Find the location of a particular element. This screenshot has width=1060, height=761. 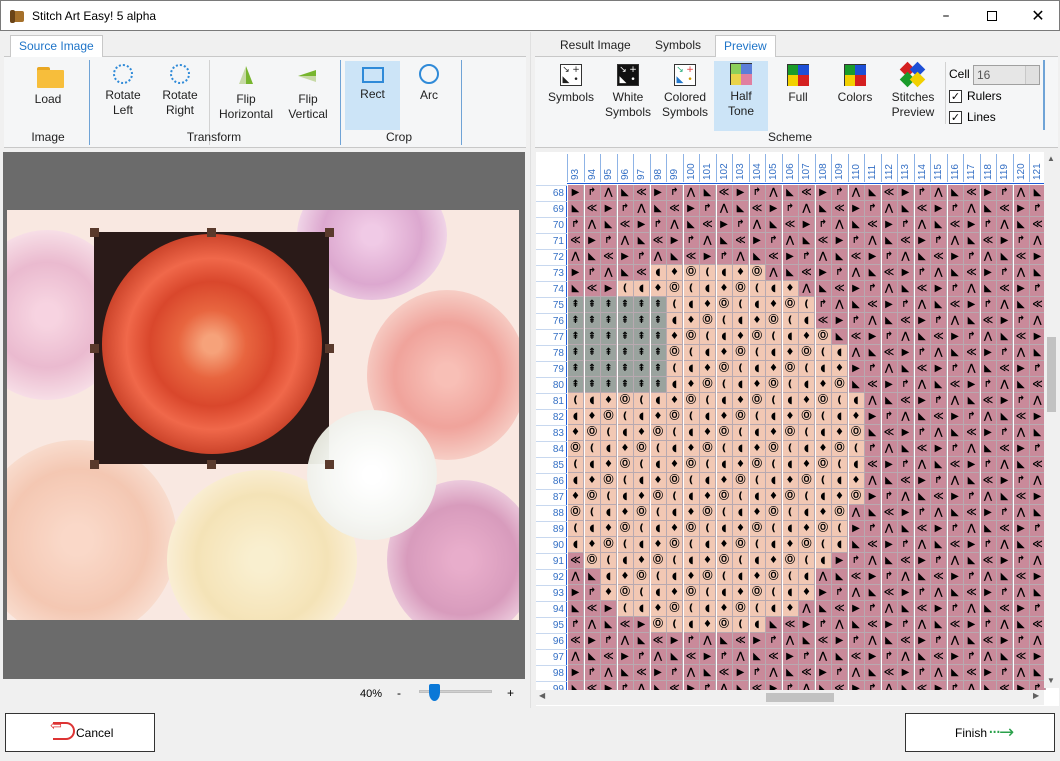

vertical-scroll-thumb is located at coordinates (1051, 374).